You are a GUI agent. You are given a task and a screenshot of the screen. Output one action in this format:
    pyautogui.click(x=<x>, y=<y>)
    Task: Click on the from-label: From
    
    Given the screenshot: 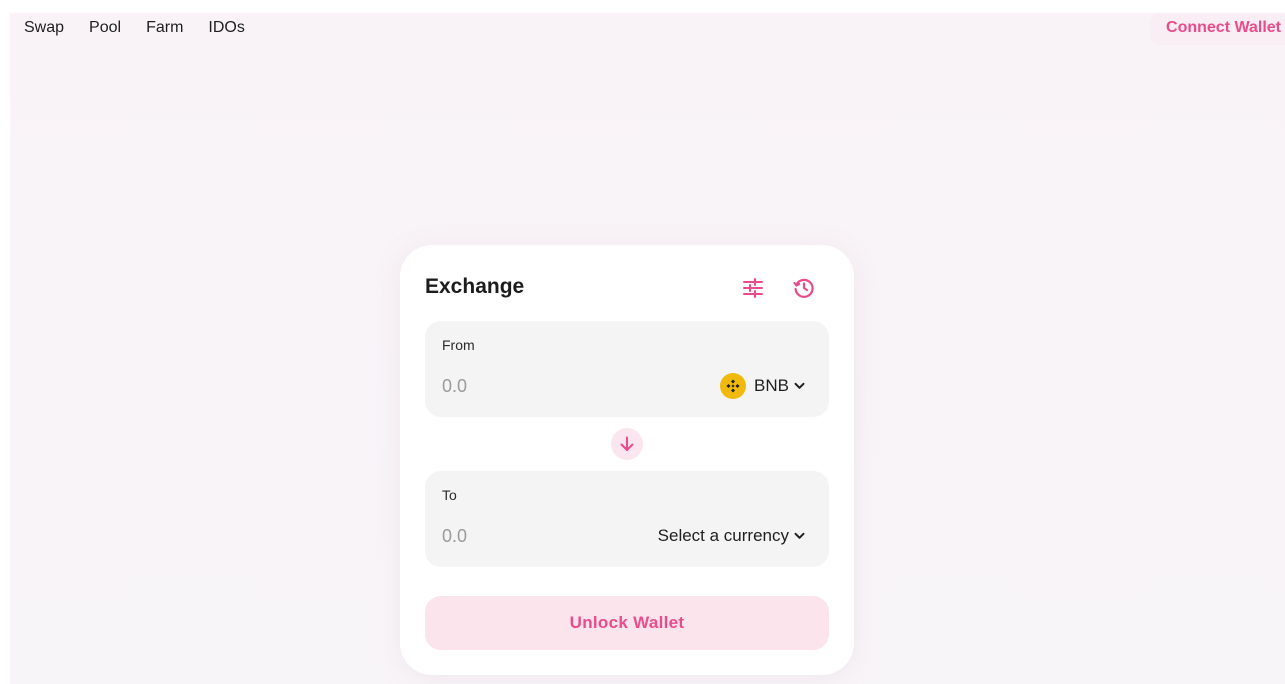 What is the action you would take?
    pyautogui.click(x=458, y=345)
    